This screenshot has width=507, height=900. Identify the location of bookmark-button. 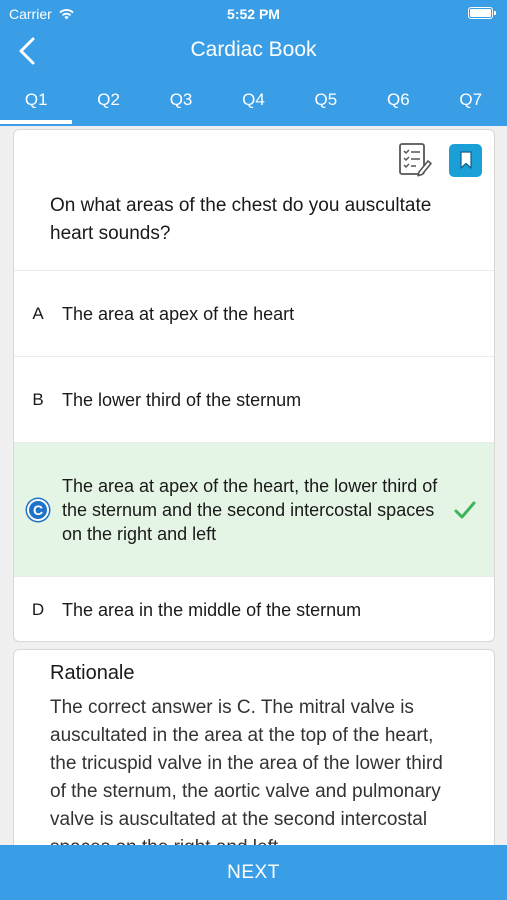
(465, 160).